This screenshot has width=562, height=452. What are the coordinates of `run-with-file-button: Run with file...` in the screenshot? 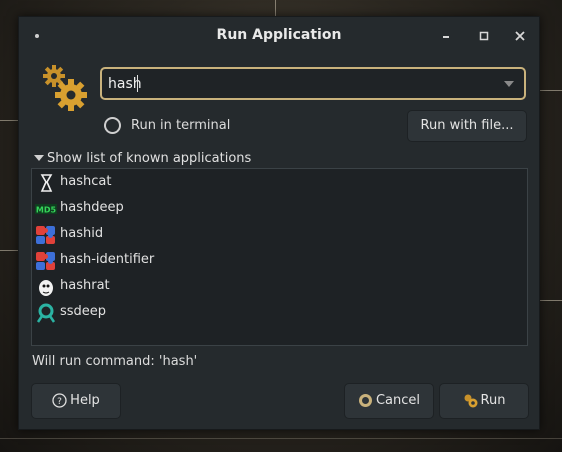 It's located at (467, 126).